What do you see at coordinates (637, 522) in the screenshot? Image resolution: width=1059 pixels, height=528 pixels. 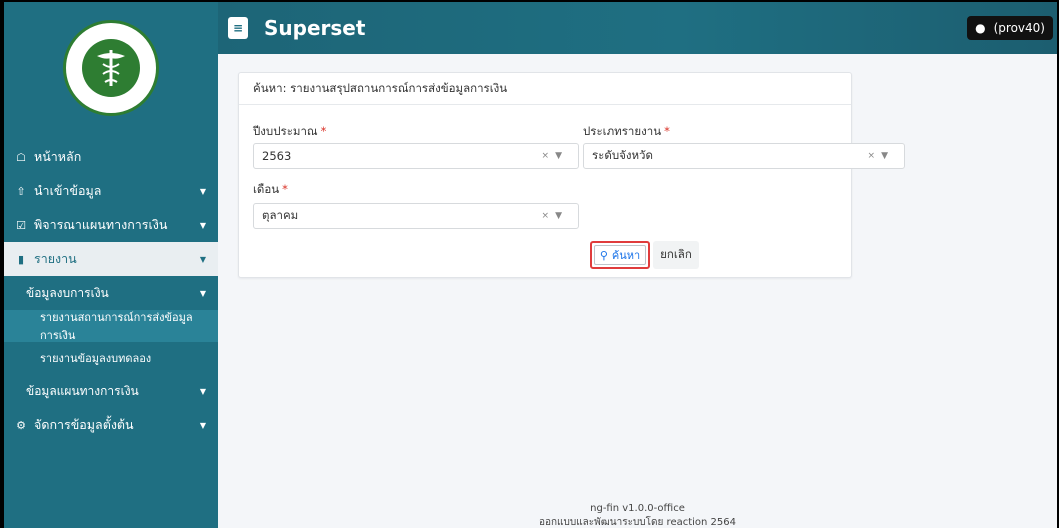 I see `footer-credit: ออกแบบและพัฒนาระบบโดย reaction 2564` at bounding box center [637, 522].